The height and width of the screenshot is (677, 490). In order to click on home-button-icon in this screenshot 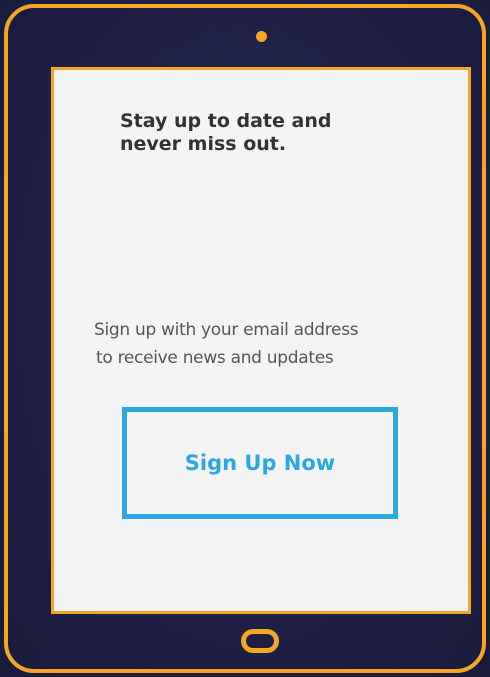, I will do `click(260, 641)`.